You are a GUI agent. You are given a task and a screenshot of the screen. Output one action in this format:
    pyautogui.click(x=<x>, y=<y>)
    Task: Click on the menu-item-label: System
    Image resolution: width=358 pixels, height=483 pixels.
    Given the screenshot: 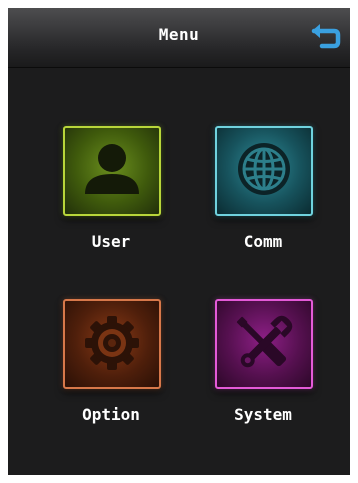 What is the action you would take?
    pyautogui.click(x=263, y=414)
    